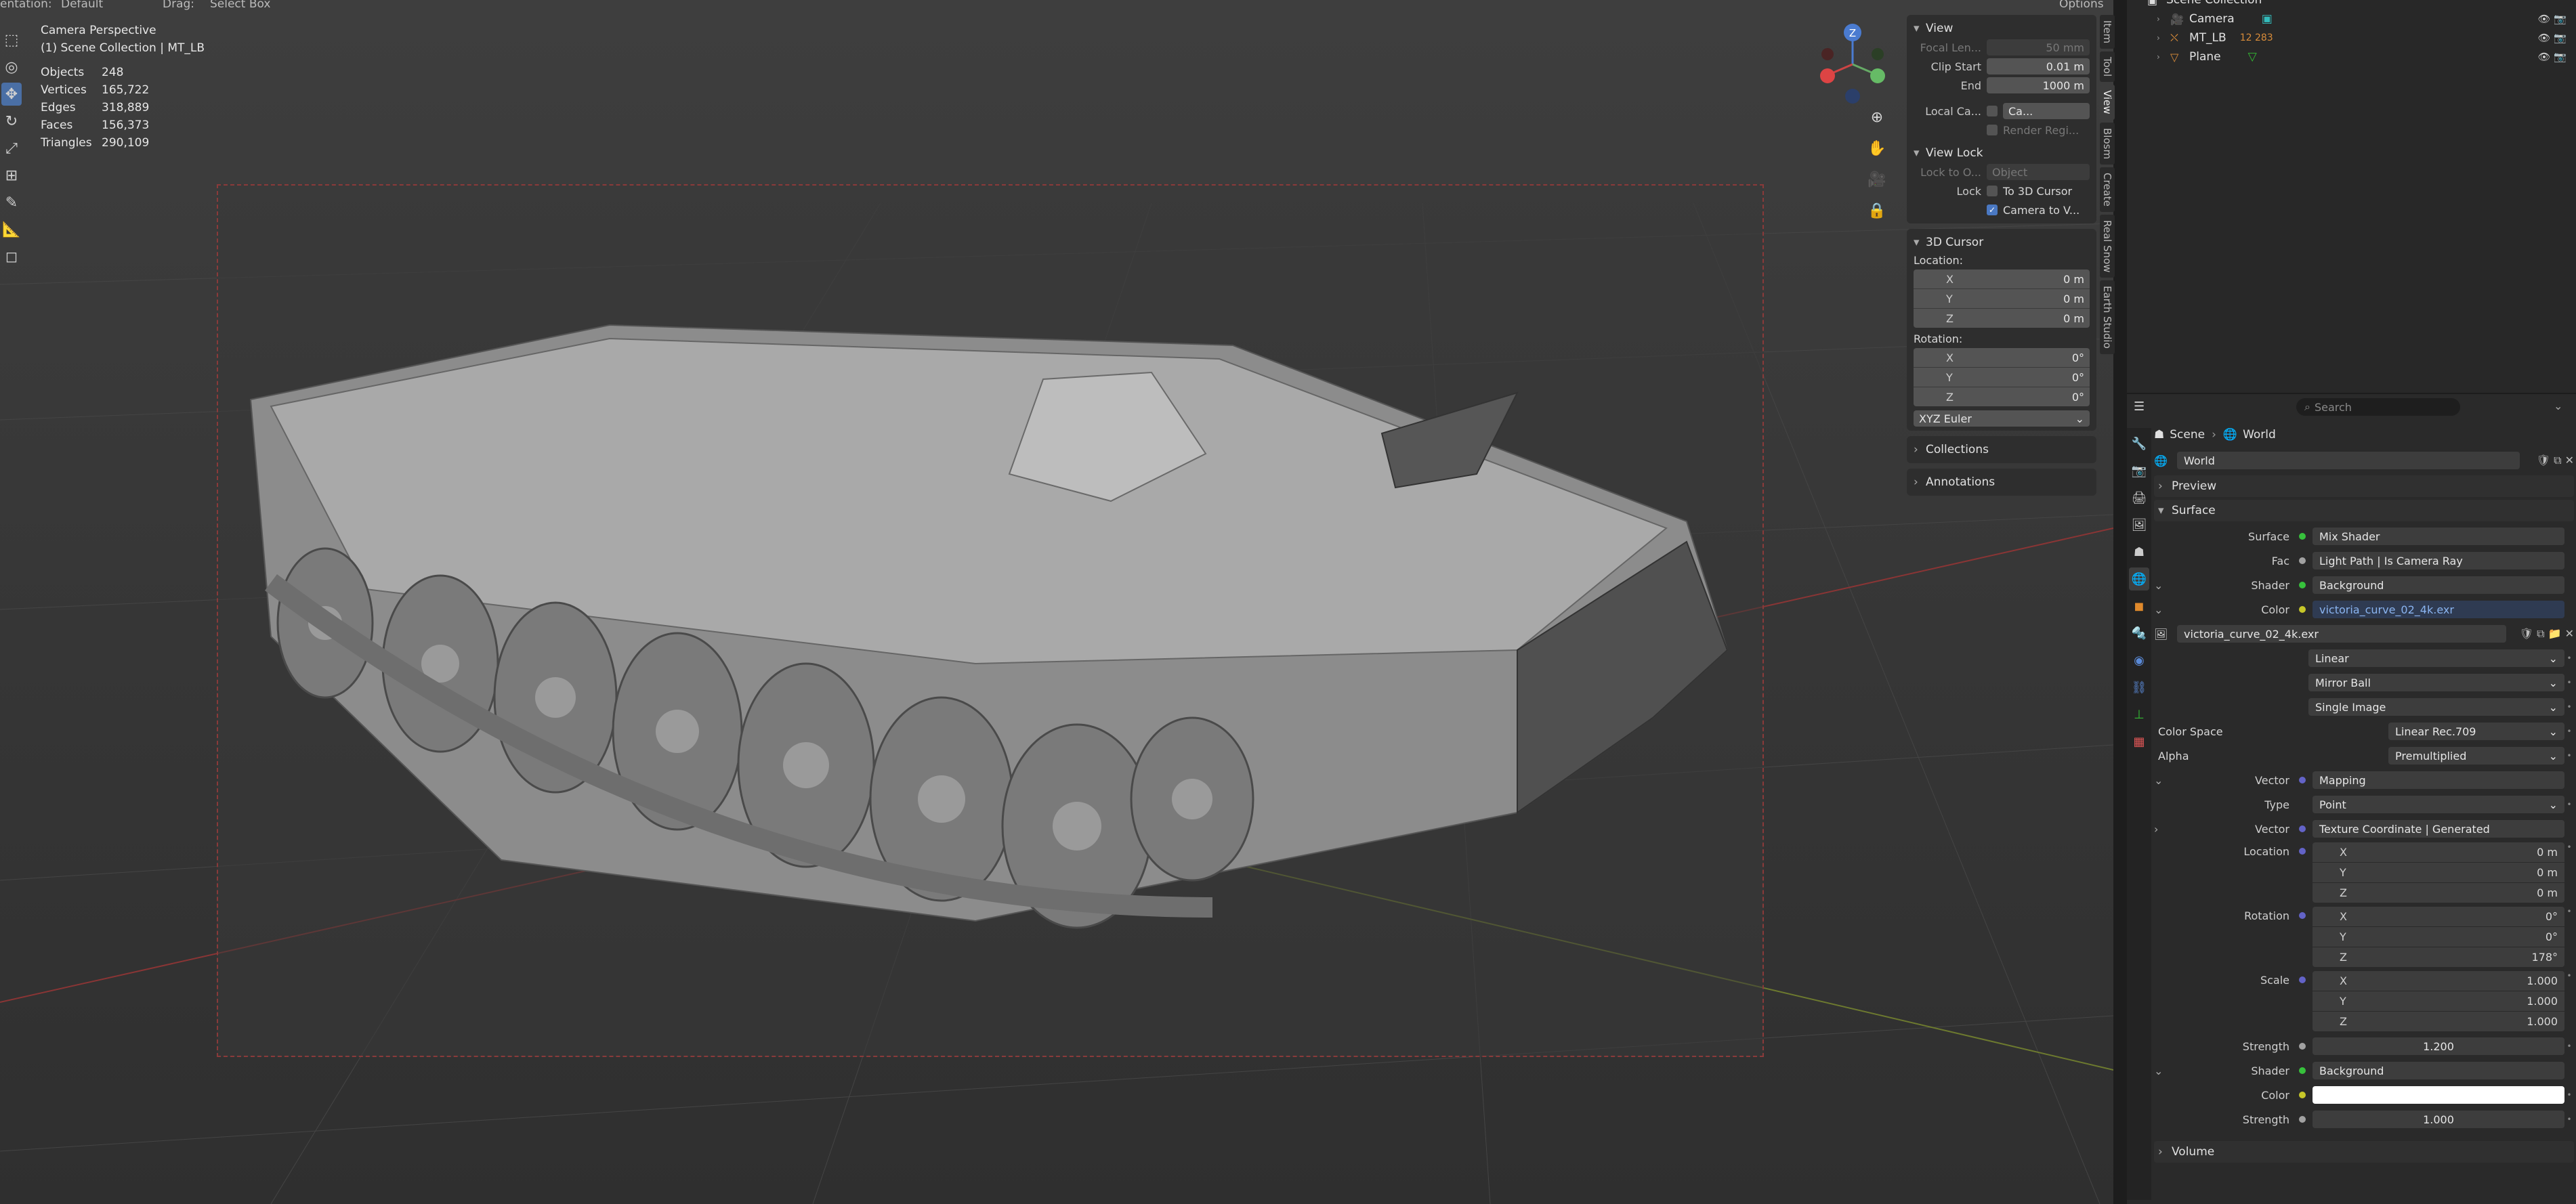 This screenshot has width=2576, height=1204. I want to click on output-tab-icon: 🖨, so click(2139, 497).